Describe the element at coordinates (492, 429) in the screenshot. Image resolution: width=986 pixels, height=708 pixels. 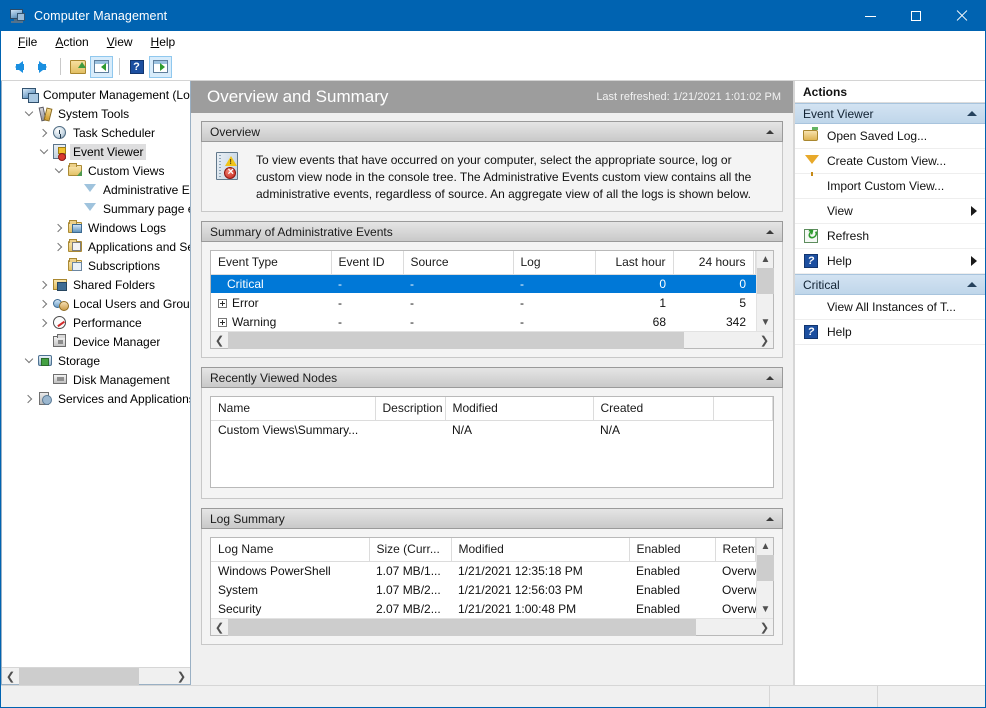
I see `table-row: Custom Views\Summary... N/A N/A` at that location.